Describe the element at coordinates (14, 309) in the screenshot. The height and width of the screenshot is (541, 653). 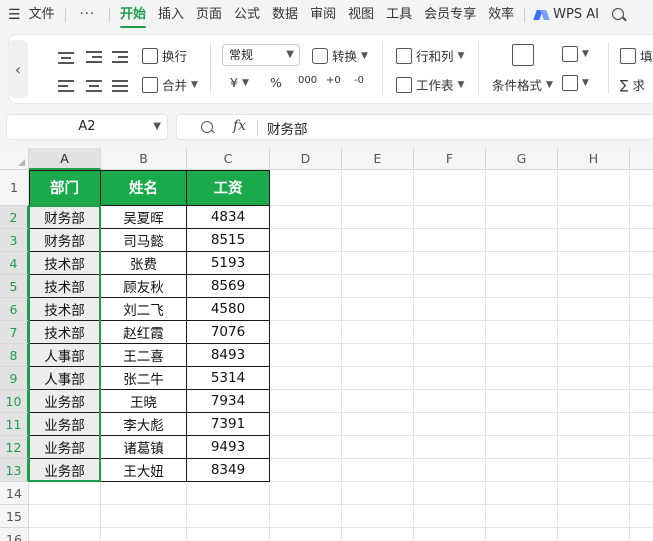
I see `row-header-6: 6` at that location.